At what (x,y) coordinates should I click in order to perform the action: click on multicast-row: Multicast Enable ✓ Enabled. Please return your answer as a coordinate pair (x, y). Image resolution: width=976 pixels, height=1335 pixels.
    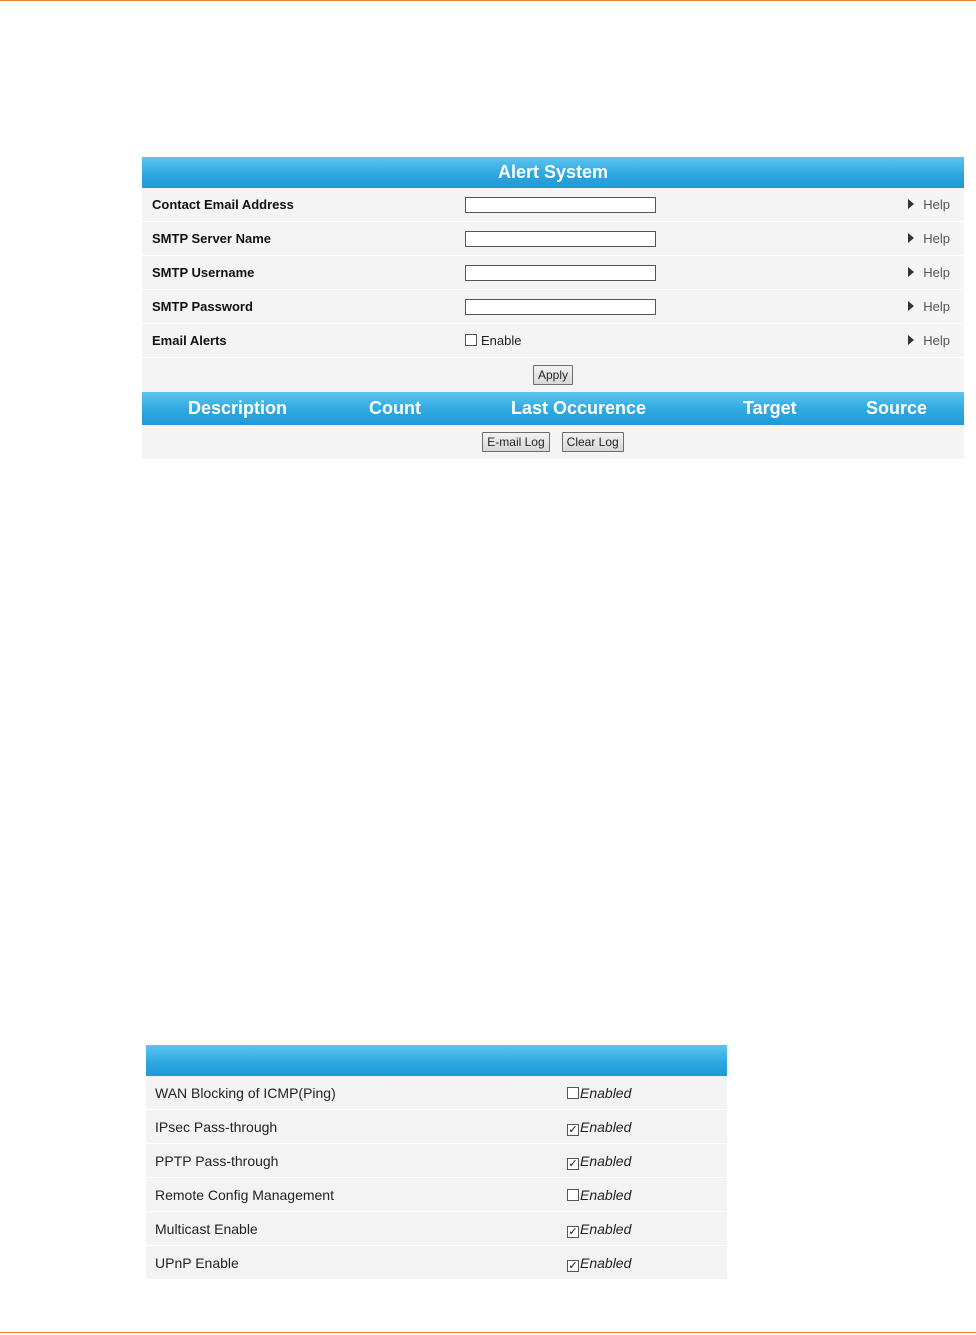
    Looking at the image, I should click on (436, 1229).